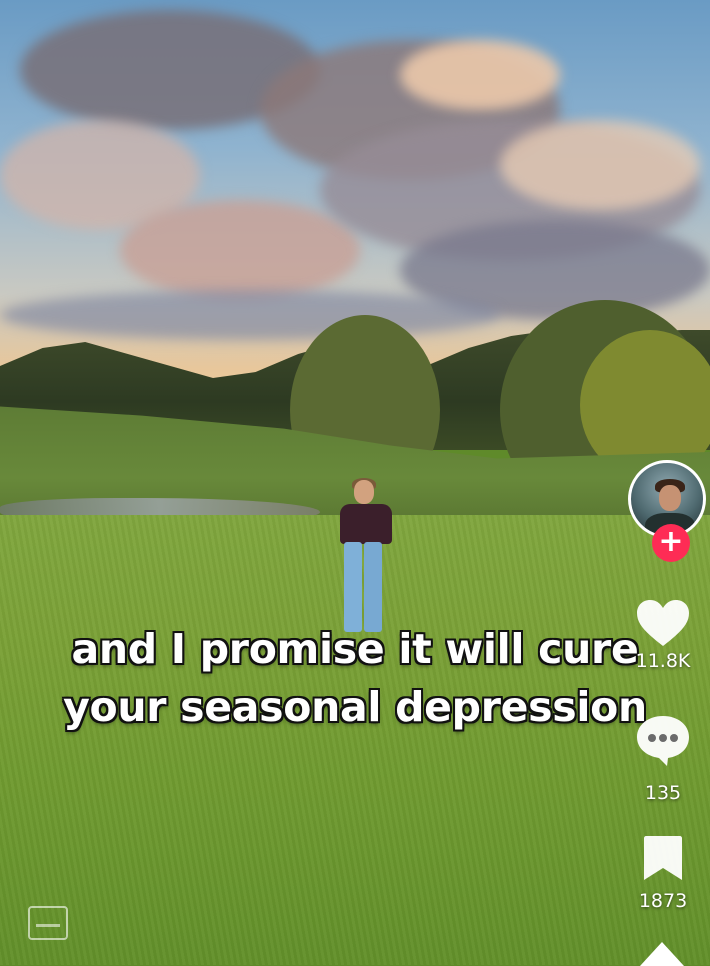  What do you see at coordinates (663, 901) in the screenshot?
I see `save-count: 1873` at bounding box center [663, 901].